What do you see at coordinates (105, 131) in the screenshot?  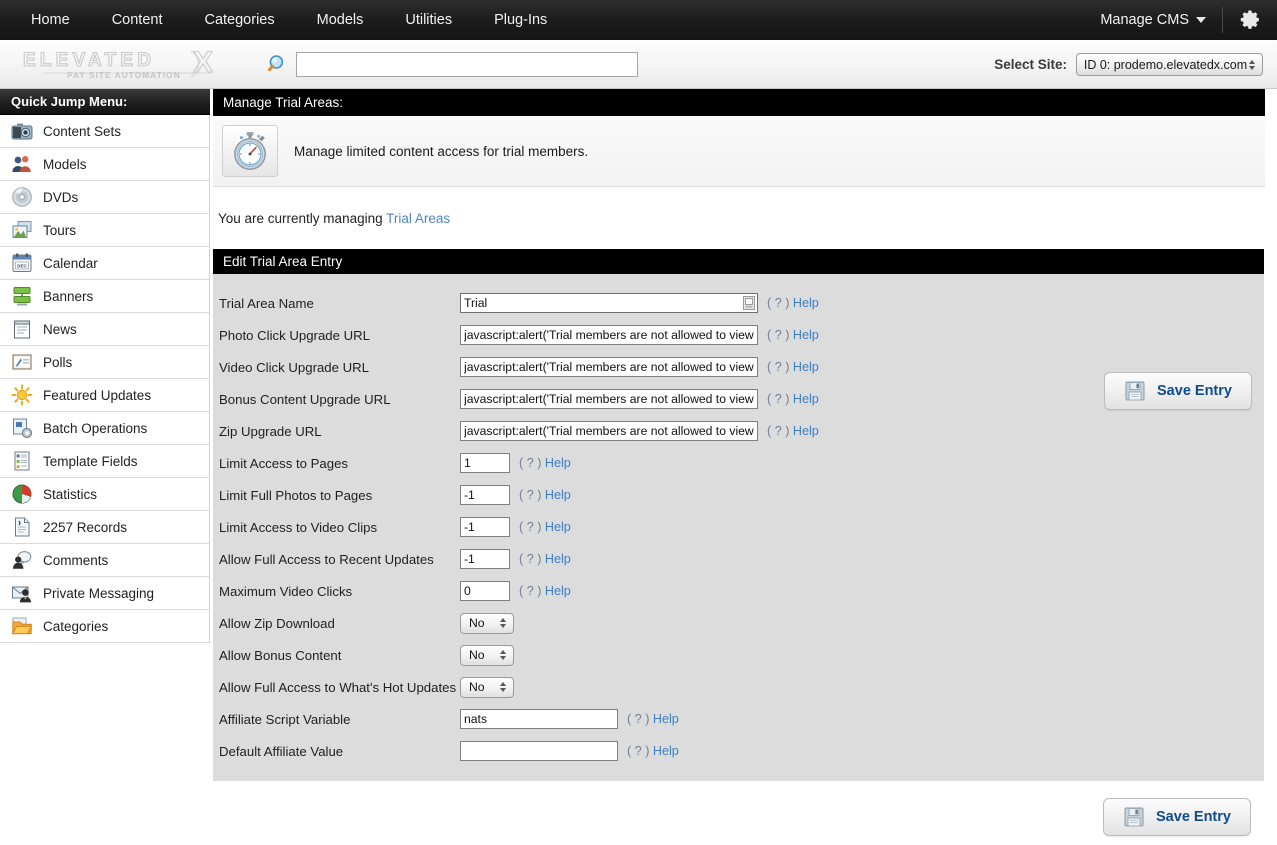 I see `sidebar-item-content-sets: Content Sets` at bounding box center [105, 131].